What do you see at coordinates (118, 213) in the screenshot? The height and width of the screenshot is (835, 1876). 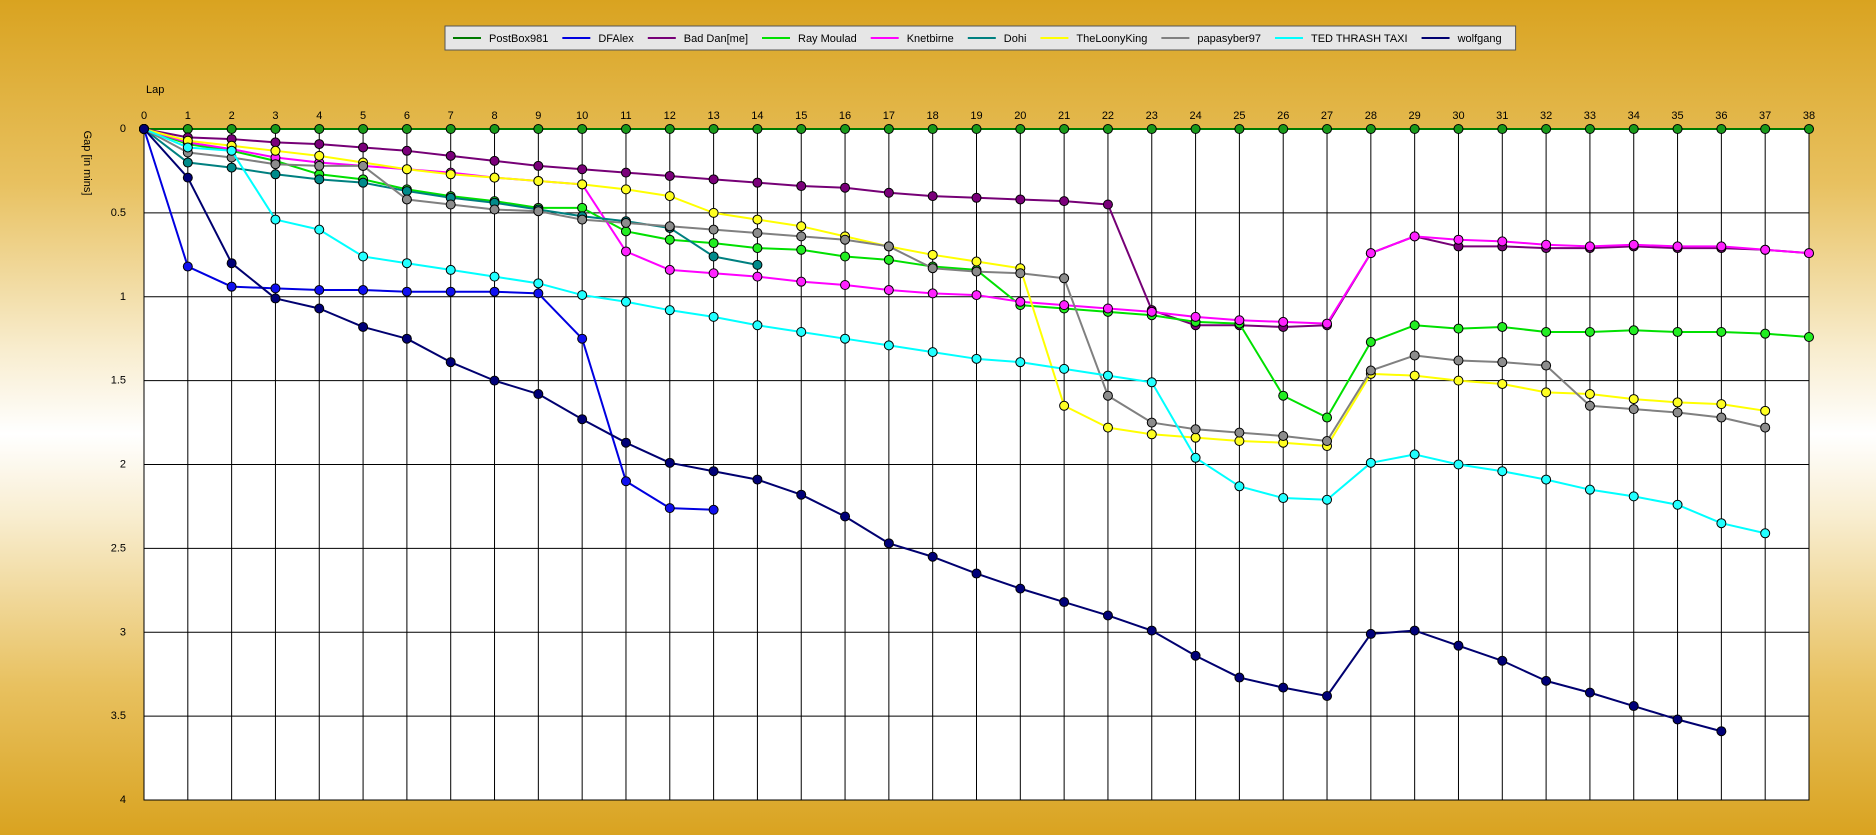 I see `y-tick-label: 0.5` at bounding box center [118, 213].